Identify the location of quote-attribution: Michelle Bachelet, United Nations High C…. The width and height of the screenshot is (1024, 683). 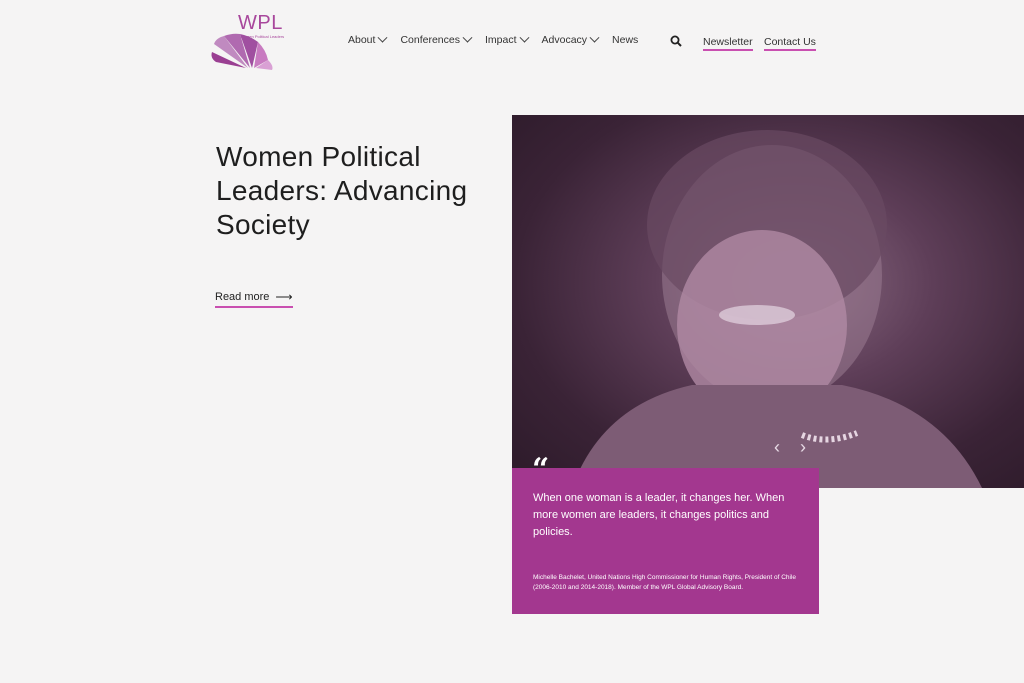
(665, 582).